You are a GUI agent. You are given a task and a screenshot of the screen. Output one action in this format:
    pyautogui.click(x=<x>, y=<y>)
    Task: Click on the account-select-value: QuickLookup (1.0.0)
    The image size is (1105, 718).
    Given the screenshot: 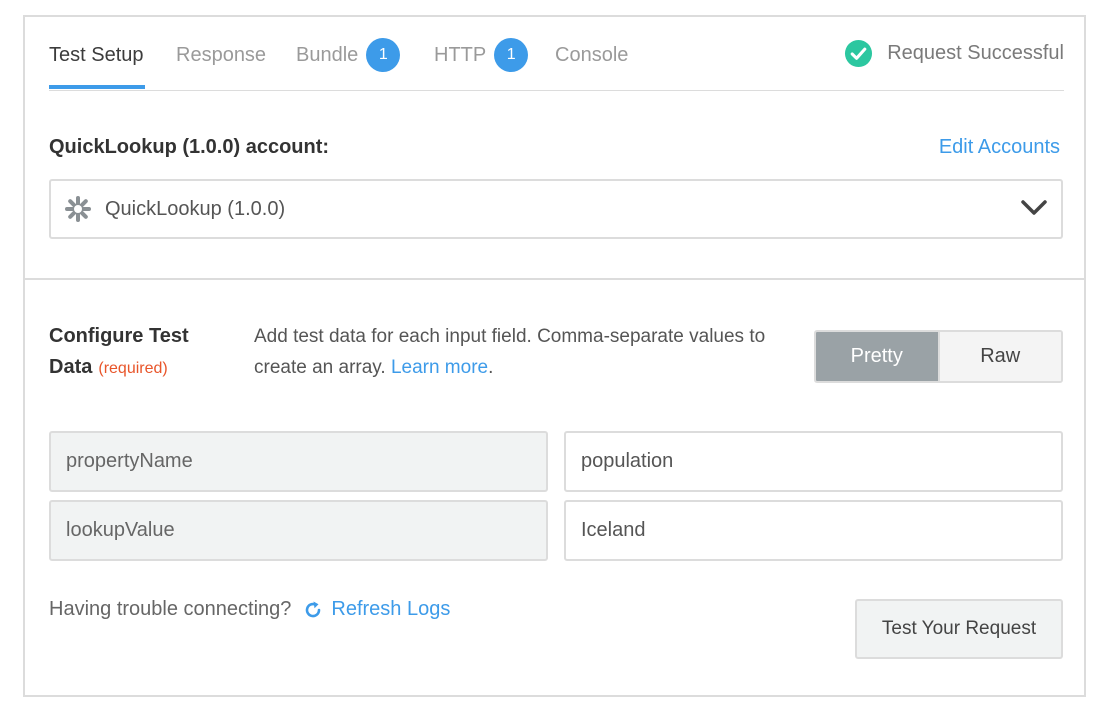 What is the action you would take?
    pyautogui.click(x=195, y=208)
    